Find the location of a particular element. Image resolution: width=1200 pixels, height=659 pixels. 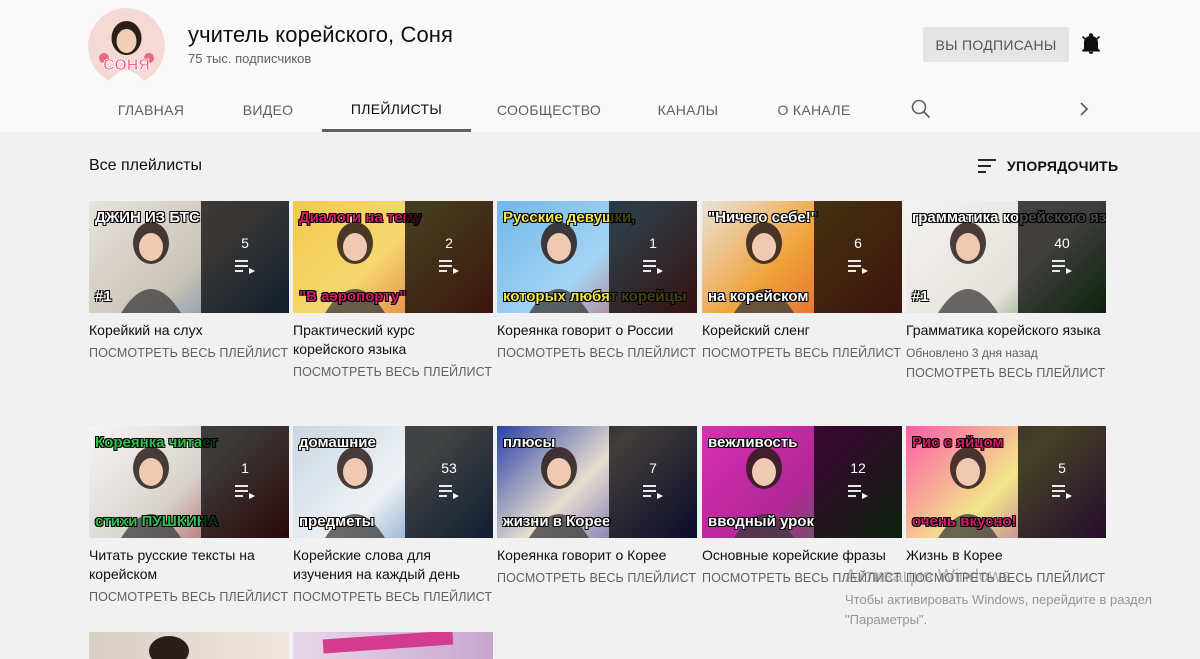

thumbnail-caption: Рис с яйцом is located at coordinates (958, 442).